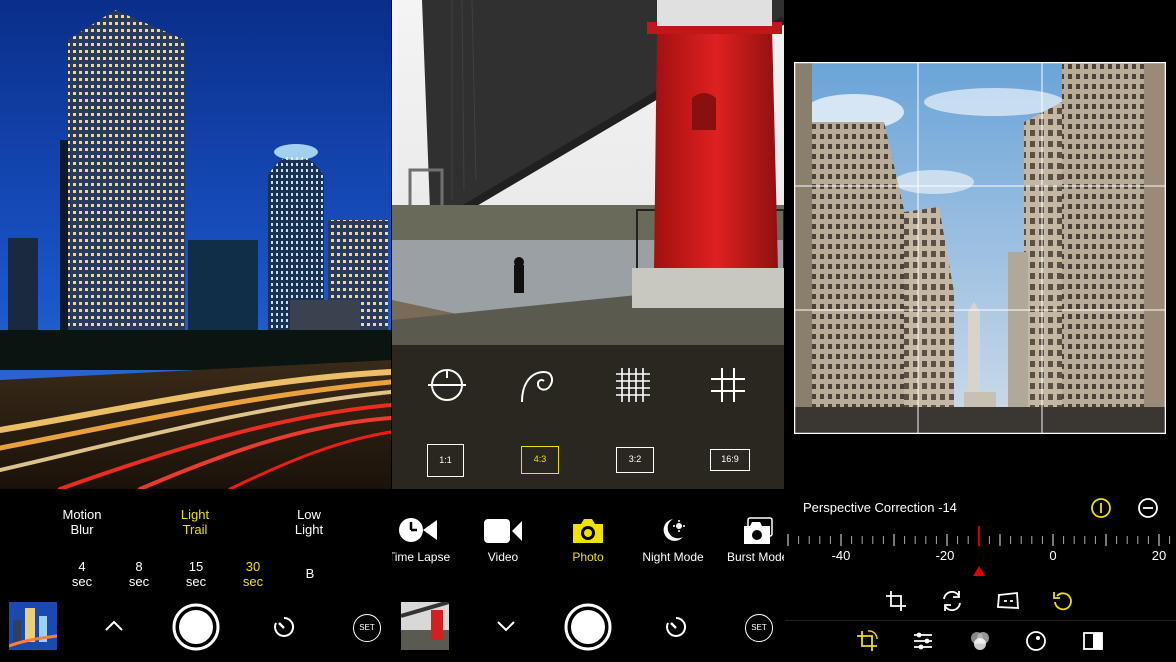 The width and height of the screenshot is (1176, 662). What do you see at coordinates (588, 531) in the screenshot?
I see `camera-icon` at bounding box center [588, 531].